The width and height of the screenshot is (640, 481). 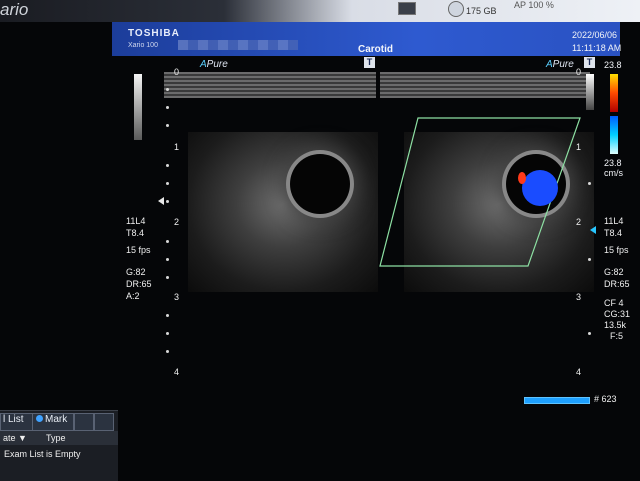 I want to click on right-freq: T8.4, so click(x=613, y=233).